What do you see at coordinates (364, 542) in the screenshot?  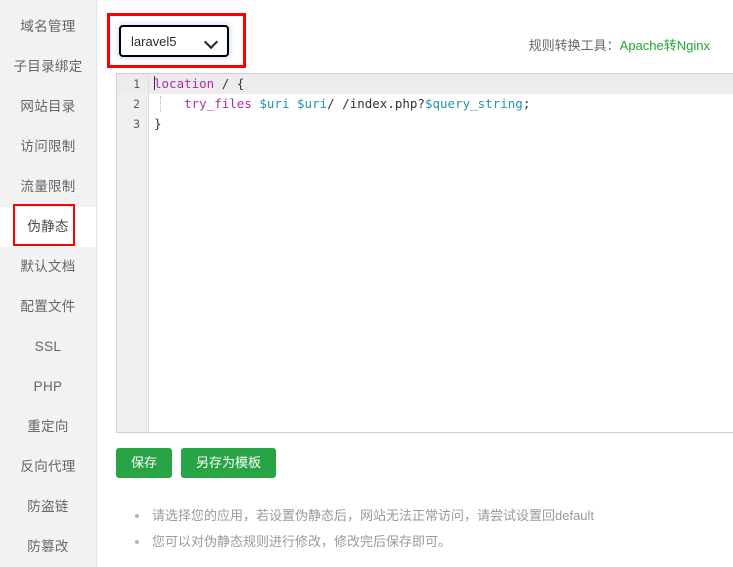 I see `list-item: 您可以对伪静态规则进行修改，修改完后保存即可。` at bounding box center [364, 542].